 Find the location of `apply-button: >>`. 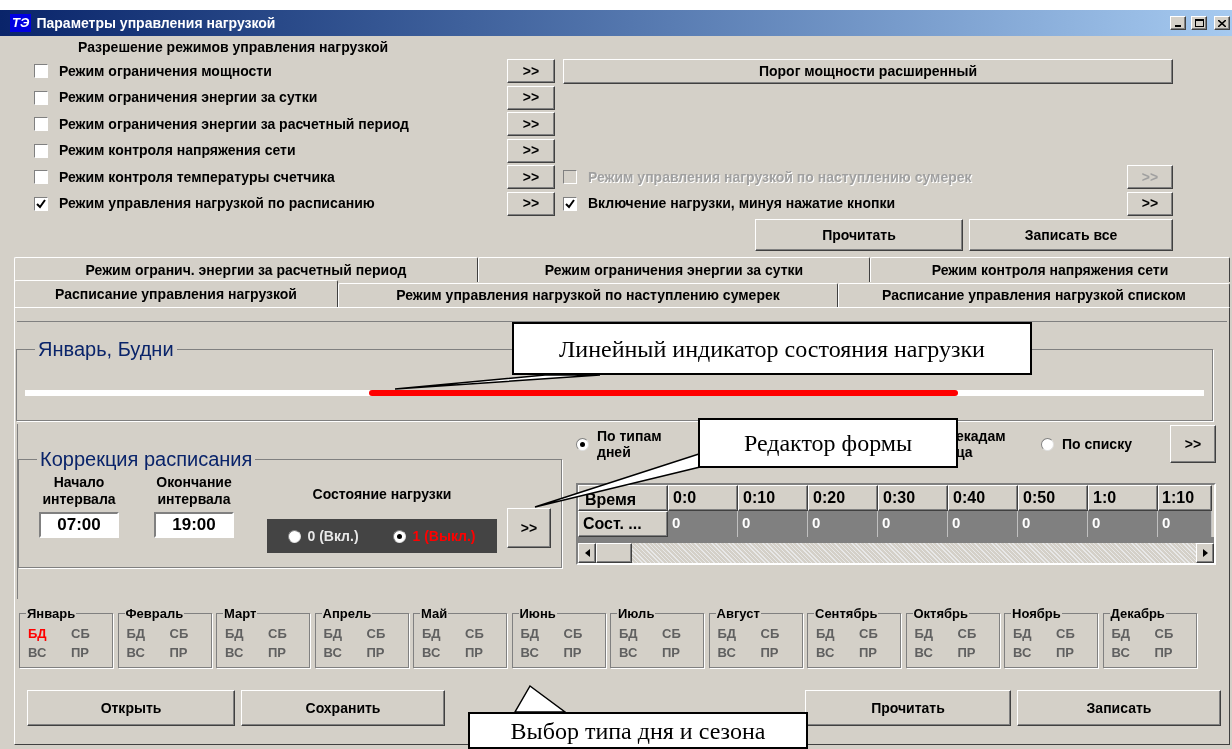

apply-button: >> is located at coordinates (529, 528).